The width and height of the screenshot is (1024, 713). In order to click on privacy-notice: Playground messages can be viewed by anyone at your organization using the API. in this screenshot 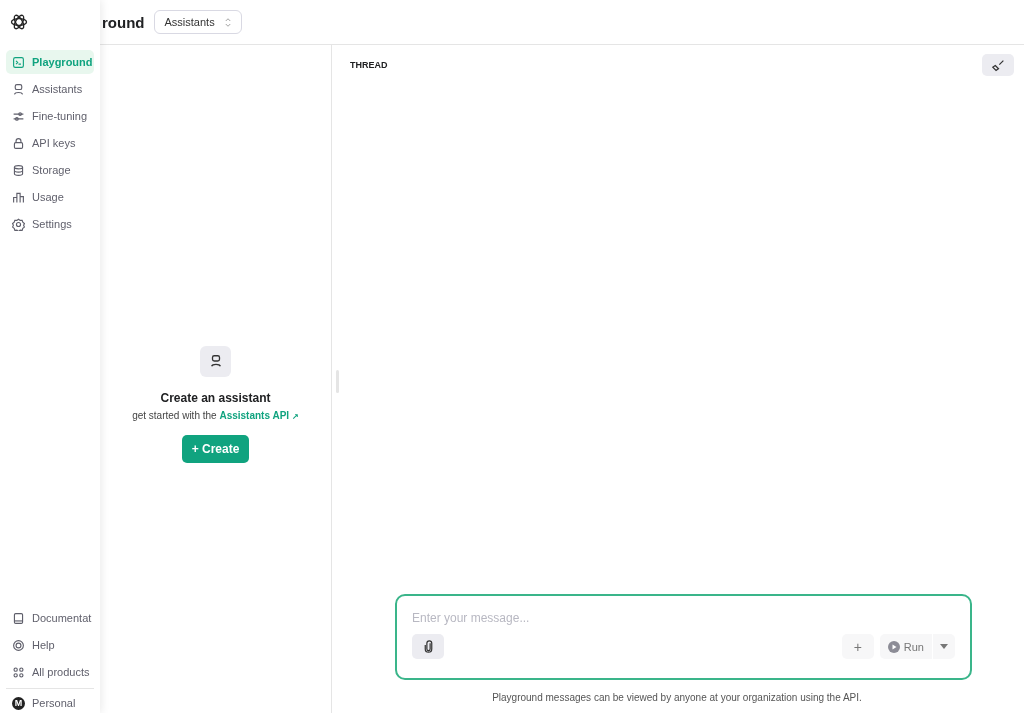, I will do `click(677, 697)`.